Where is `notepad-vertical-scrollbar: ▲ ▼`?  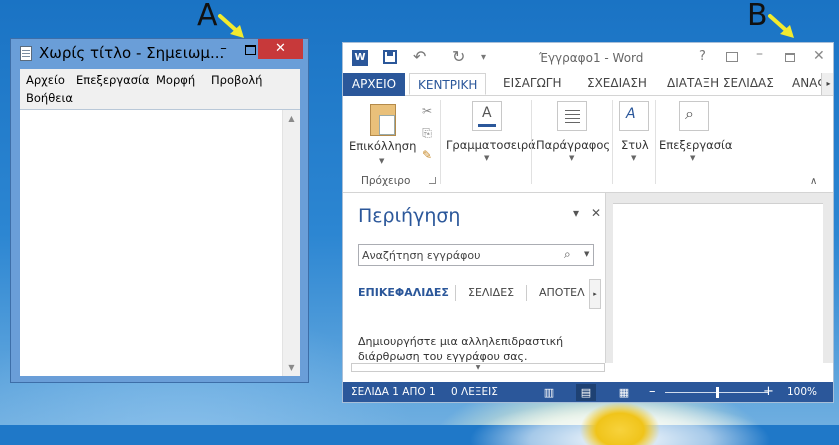 notepad-vertical-scrollbar: ▲ ▼ is located at coordinates (291, 243).